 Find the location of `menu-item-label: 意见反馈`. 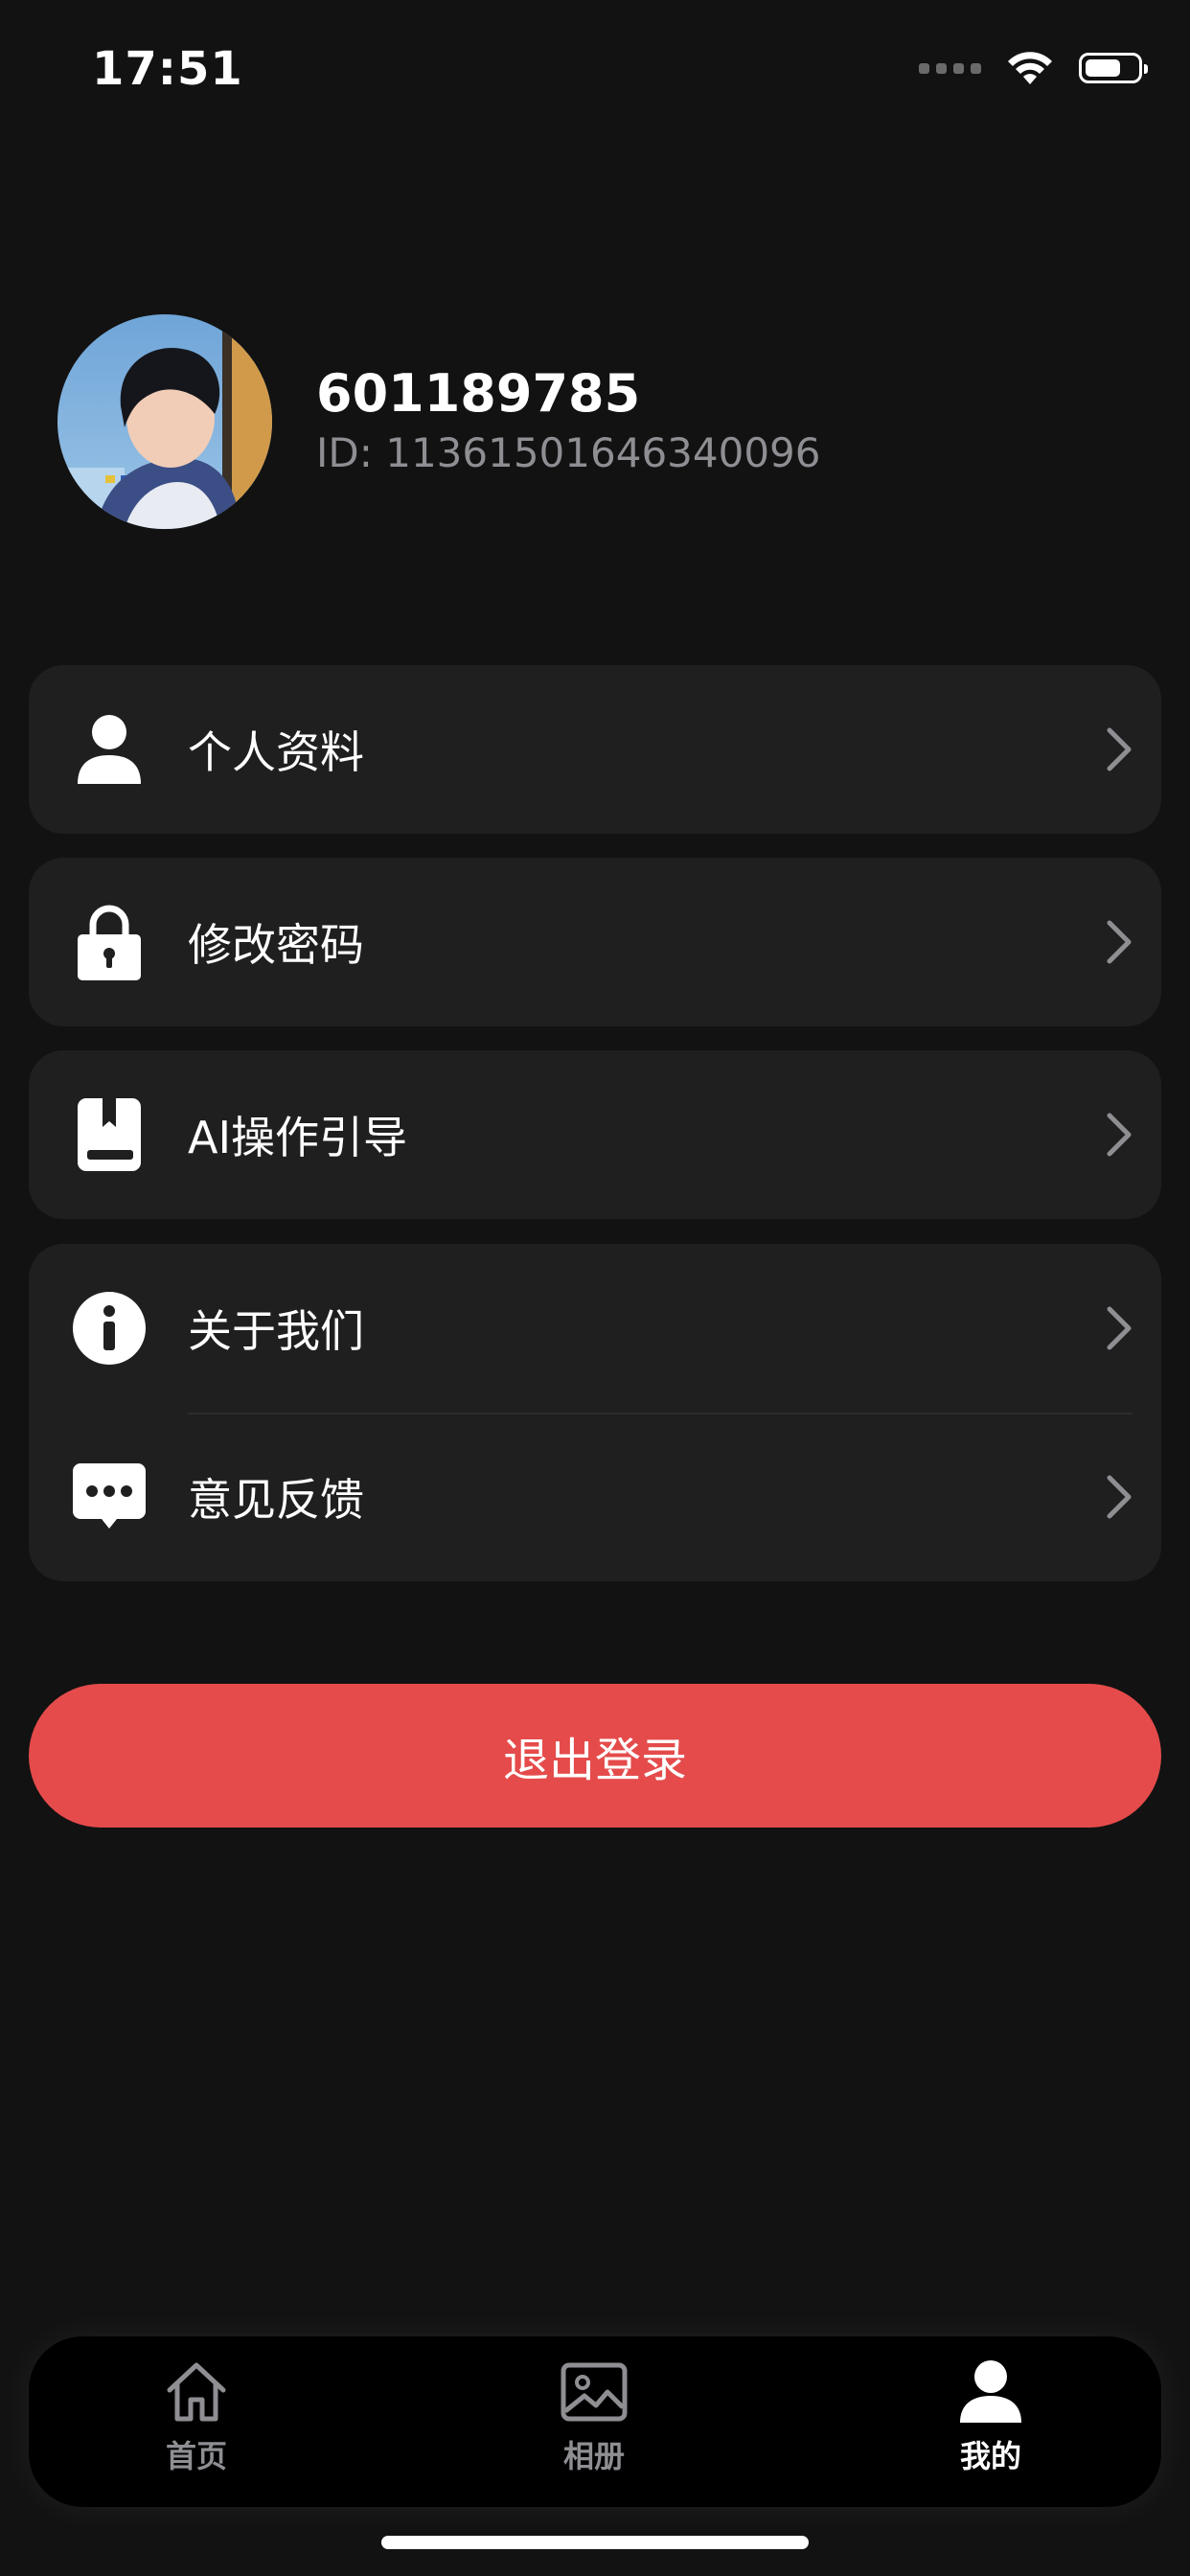

menu-item-label: 意见反馈 is located at coordinates (276, 1500).